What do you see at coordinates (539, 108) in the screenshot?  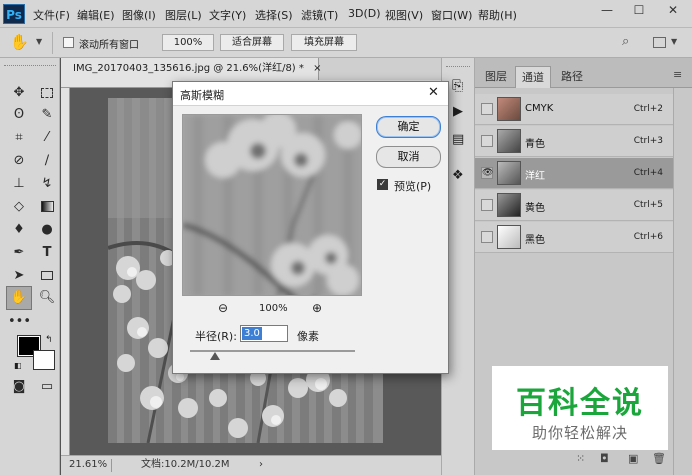 I see `channel-name: CMYK` at bounding box center [539, 108].